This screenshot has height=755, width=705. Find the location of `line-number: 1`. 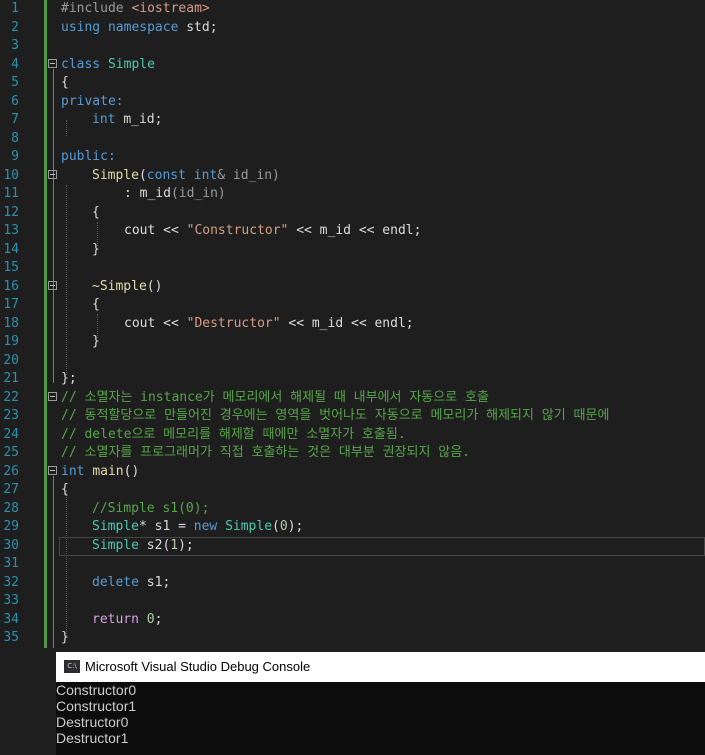

line-number: 1 is located at coordinates (15, 8).